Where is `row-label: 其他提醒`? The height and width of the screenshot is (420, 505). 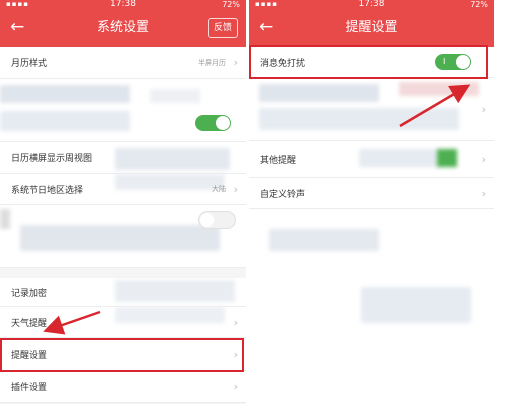 row-label: 其他提醒 is located at coordinates (278, 160).